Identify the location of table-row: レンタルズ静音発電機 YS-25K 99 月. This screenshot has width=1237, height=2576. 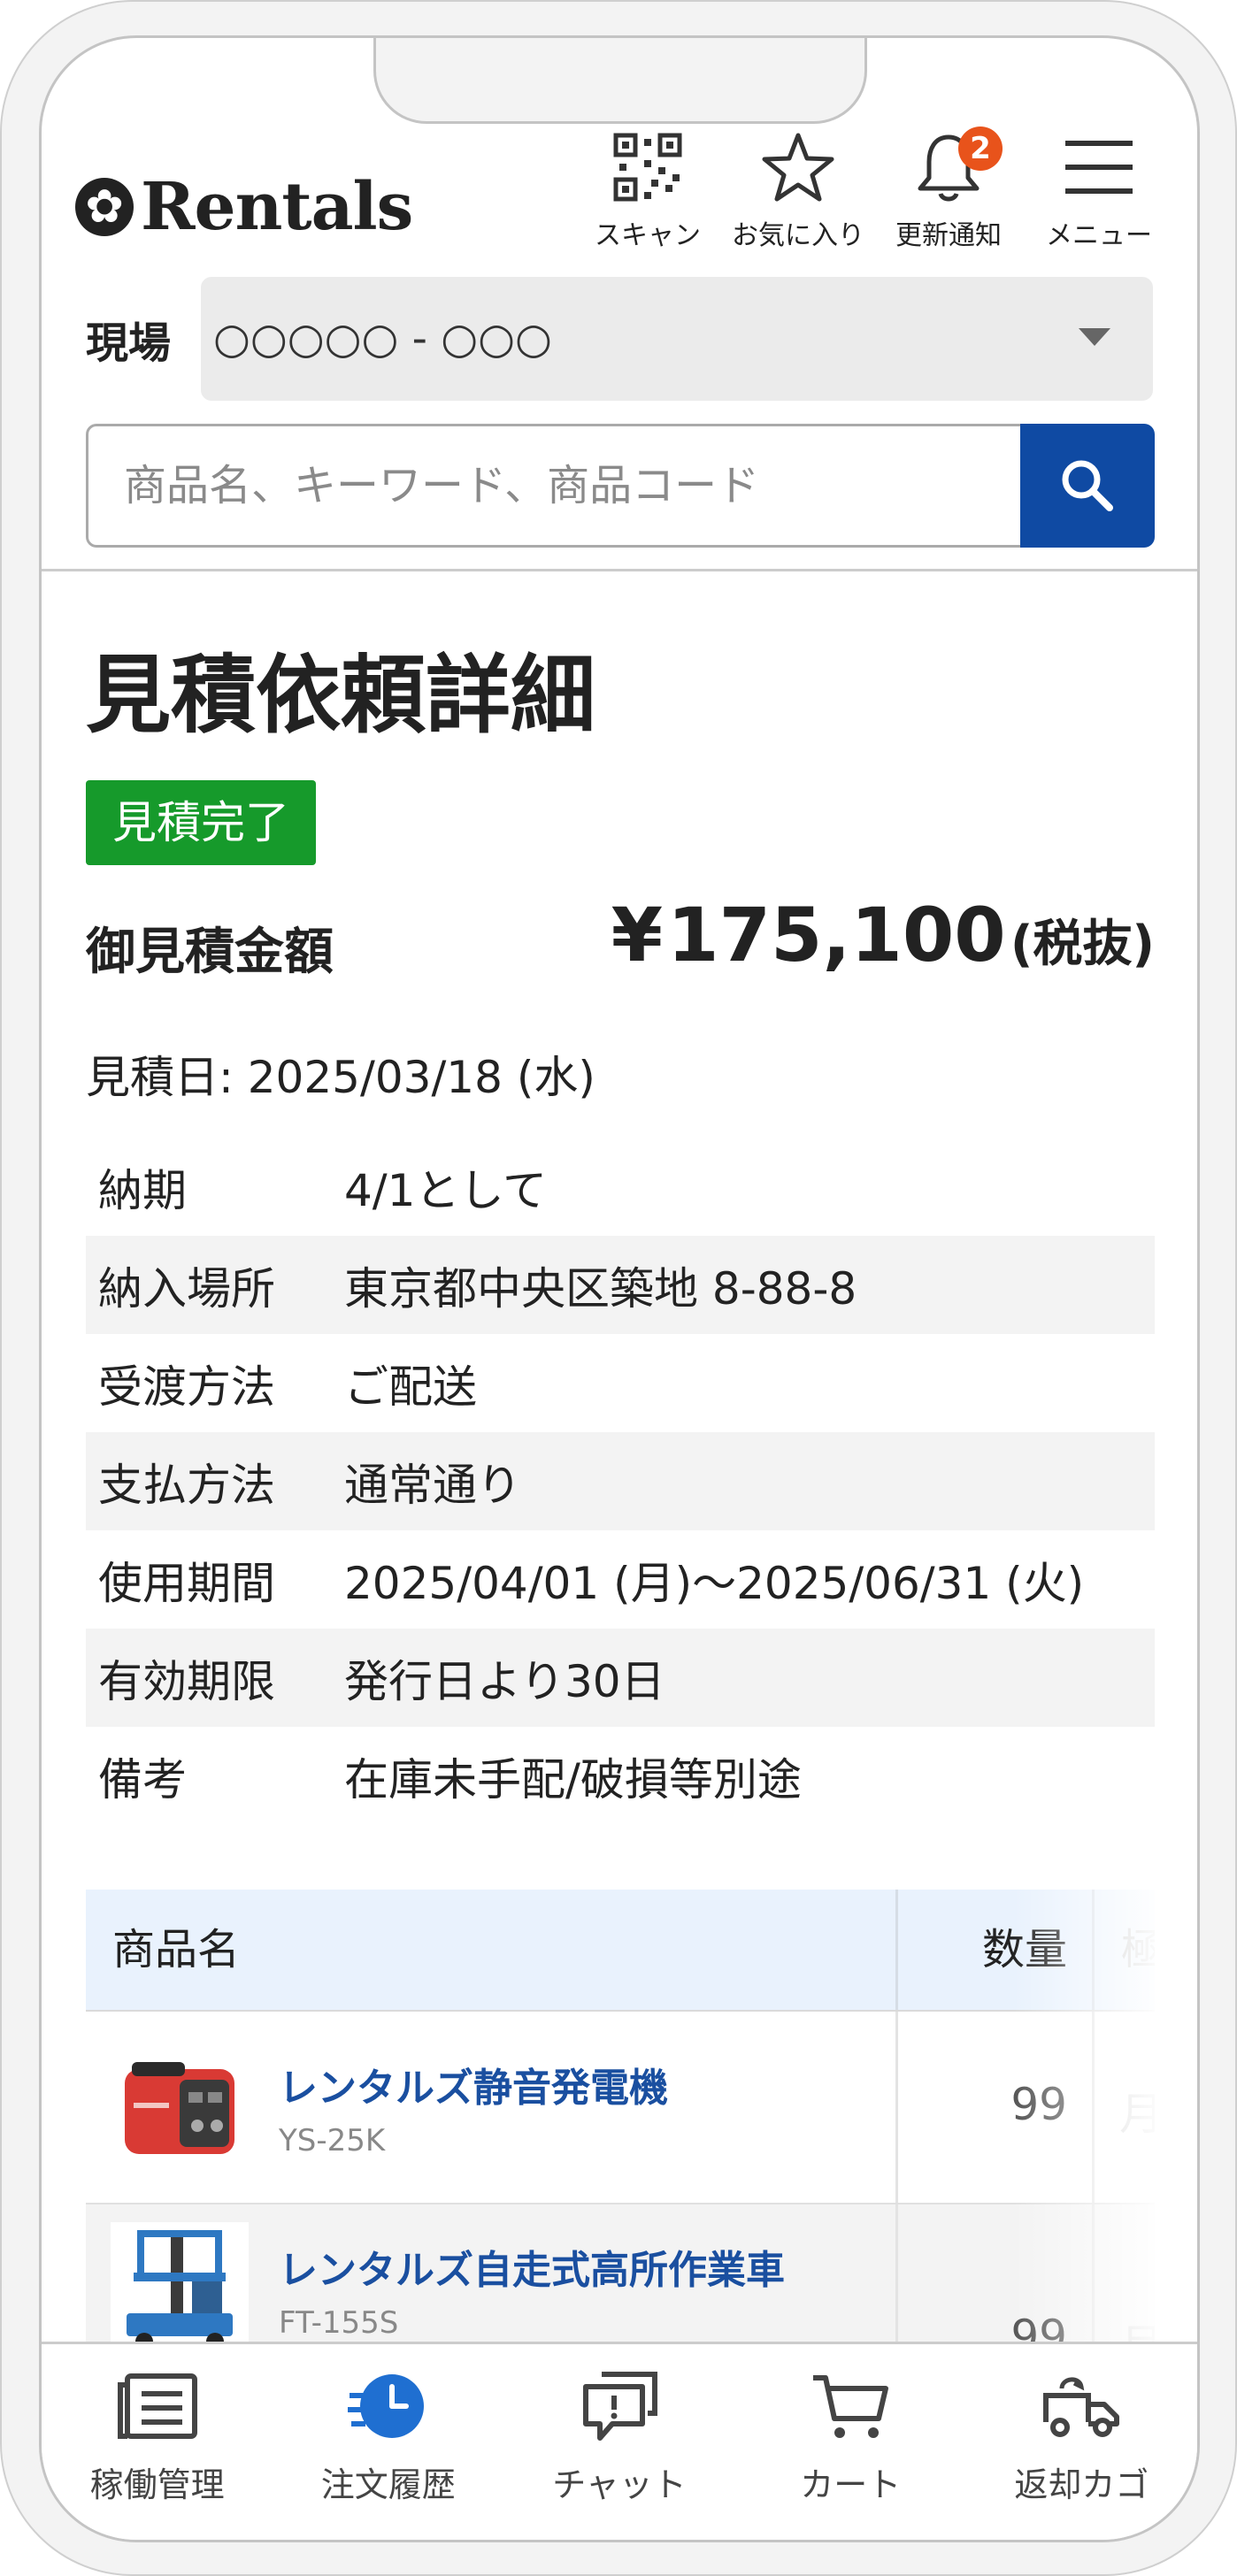
(620, 2108).